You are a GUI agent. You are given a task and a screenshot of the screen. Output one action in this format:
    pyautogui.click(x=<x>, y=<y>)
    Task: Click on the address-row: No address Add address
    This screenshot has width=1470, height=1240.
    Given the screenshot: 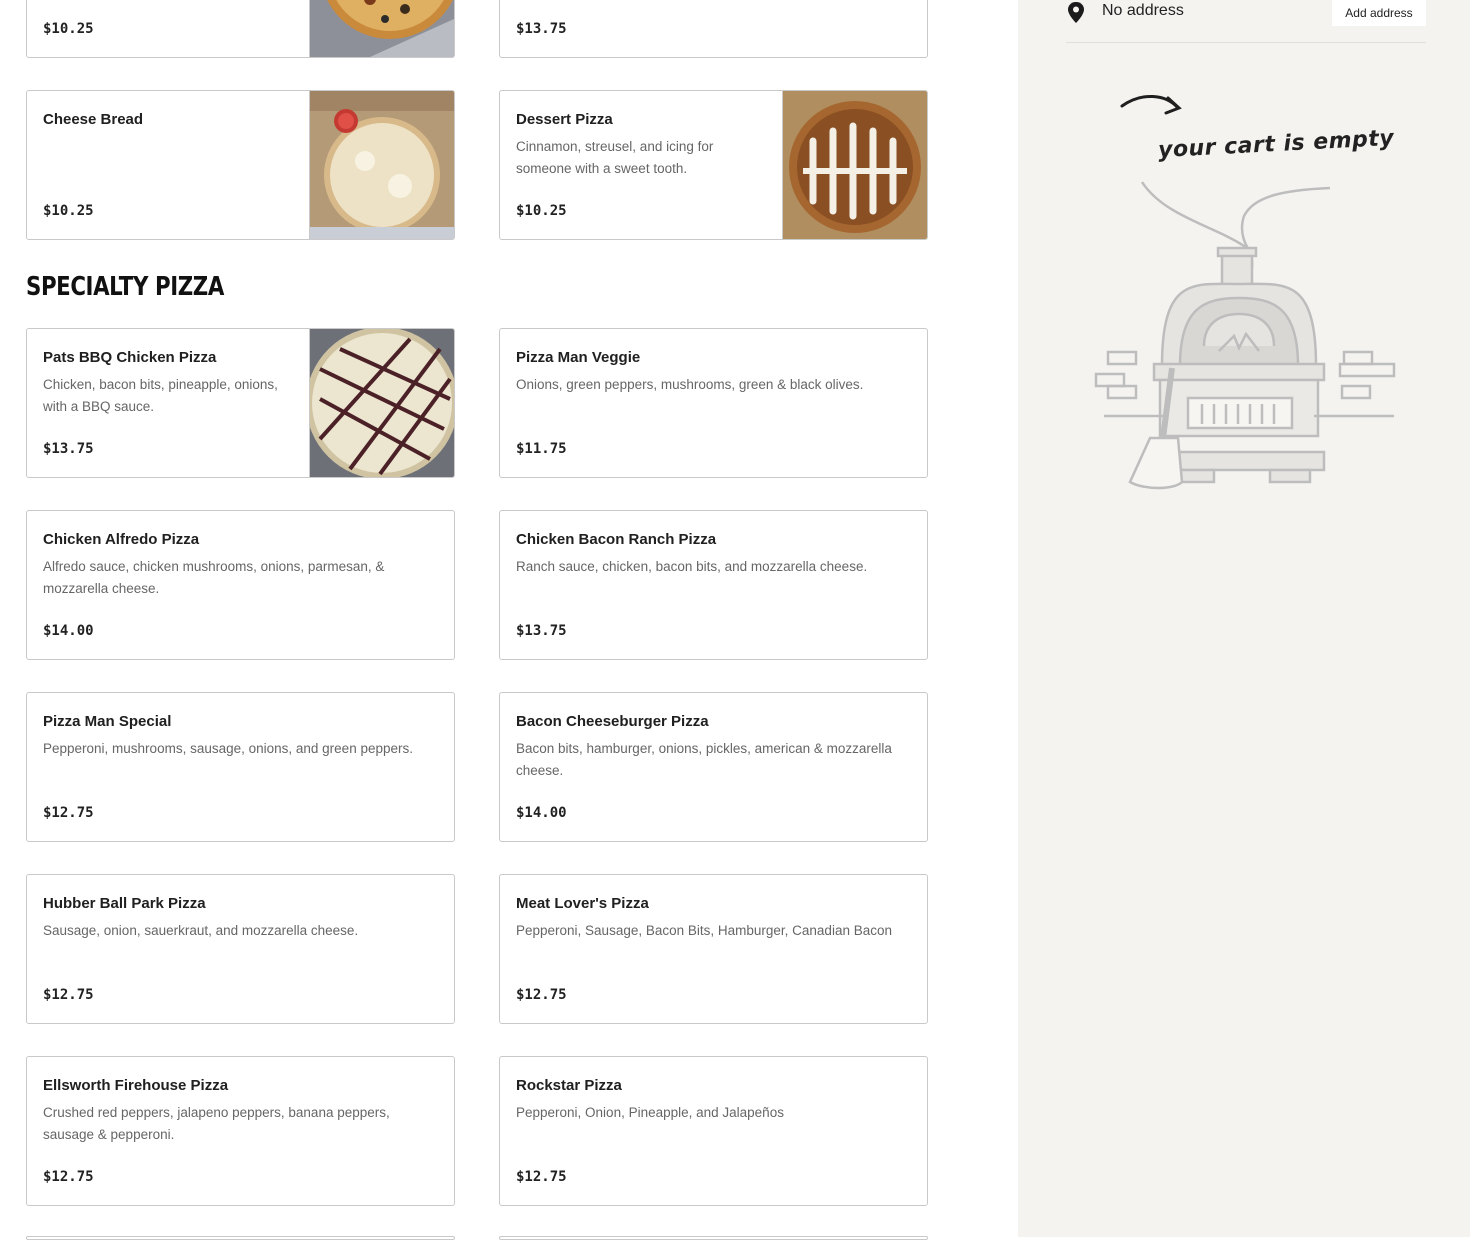 What is the action you would take?
    pyautogui.click(x=1246, y=21)
    